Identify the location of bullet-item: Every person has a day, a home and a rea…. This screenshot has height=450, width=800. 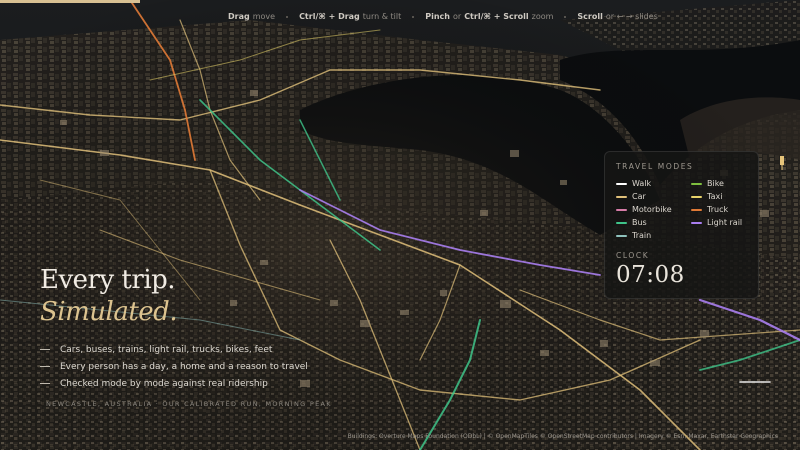
(174, 366).